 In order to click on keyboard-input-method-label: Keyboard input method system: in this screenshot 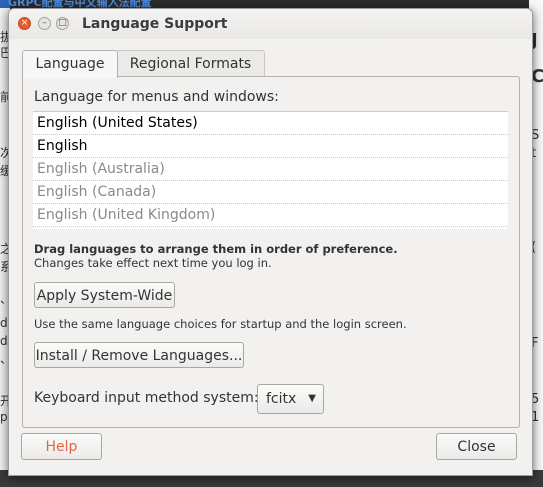, I will do `click(146, 398)`.